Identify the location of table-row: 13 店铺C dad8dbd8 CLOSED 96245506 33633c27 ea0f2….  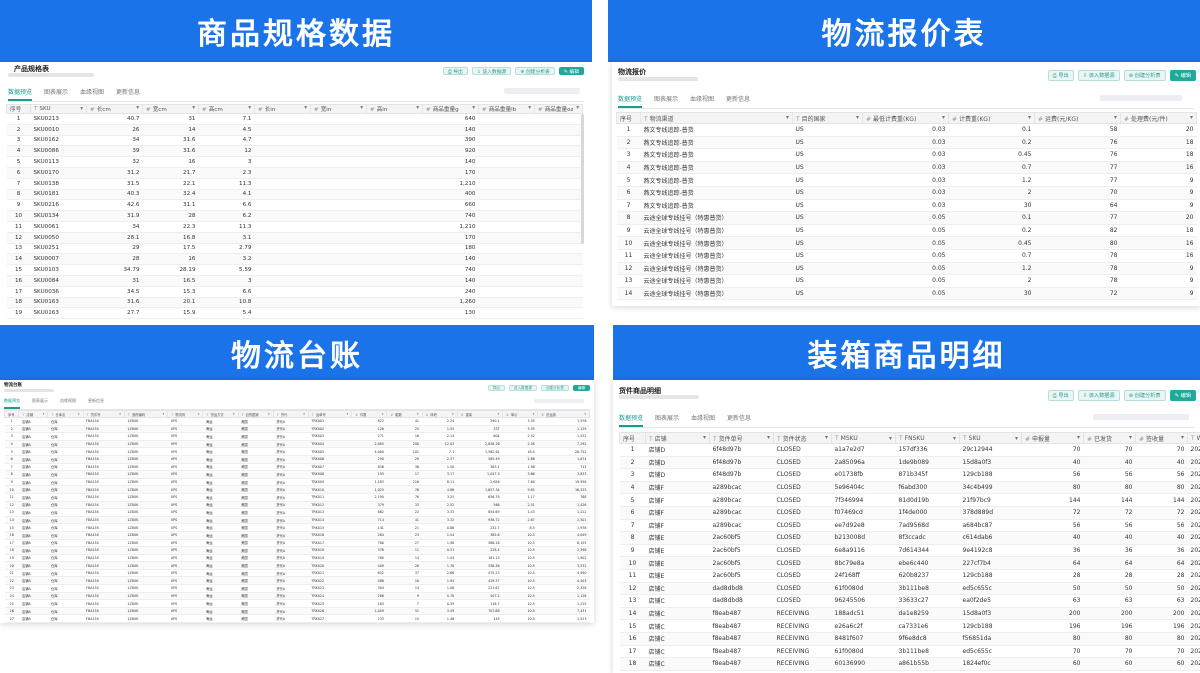
(909, 601).